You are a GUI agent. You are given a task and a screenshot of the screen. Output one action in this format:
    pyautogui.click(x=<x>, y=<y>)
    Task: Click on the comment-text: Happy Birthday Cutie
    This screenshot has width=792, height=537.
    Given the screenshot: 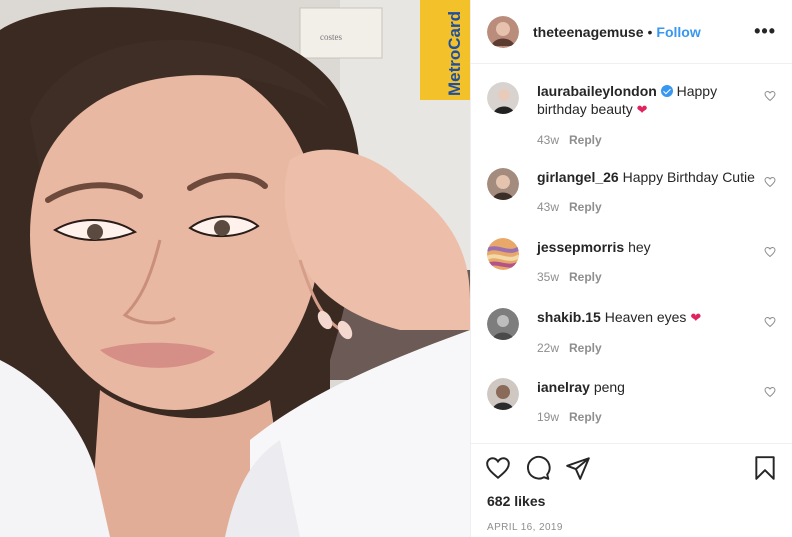 What is the action you would take?
    pyautogui.click(x=688, y=177)
    